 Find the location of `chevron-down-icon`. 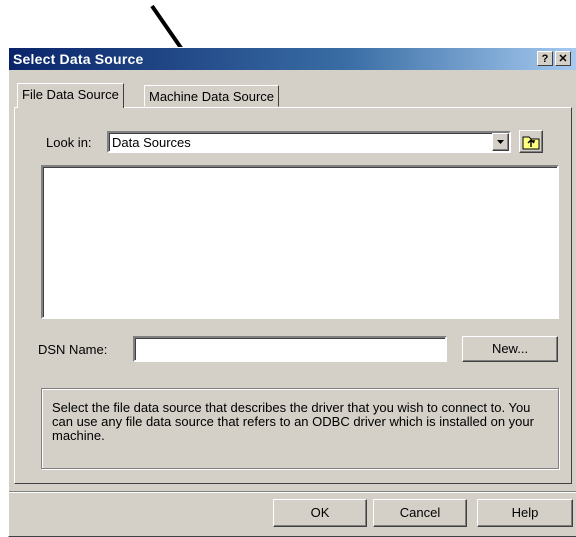

chevron-down-icon is located at coordinates (500, 142).